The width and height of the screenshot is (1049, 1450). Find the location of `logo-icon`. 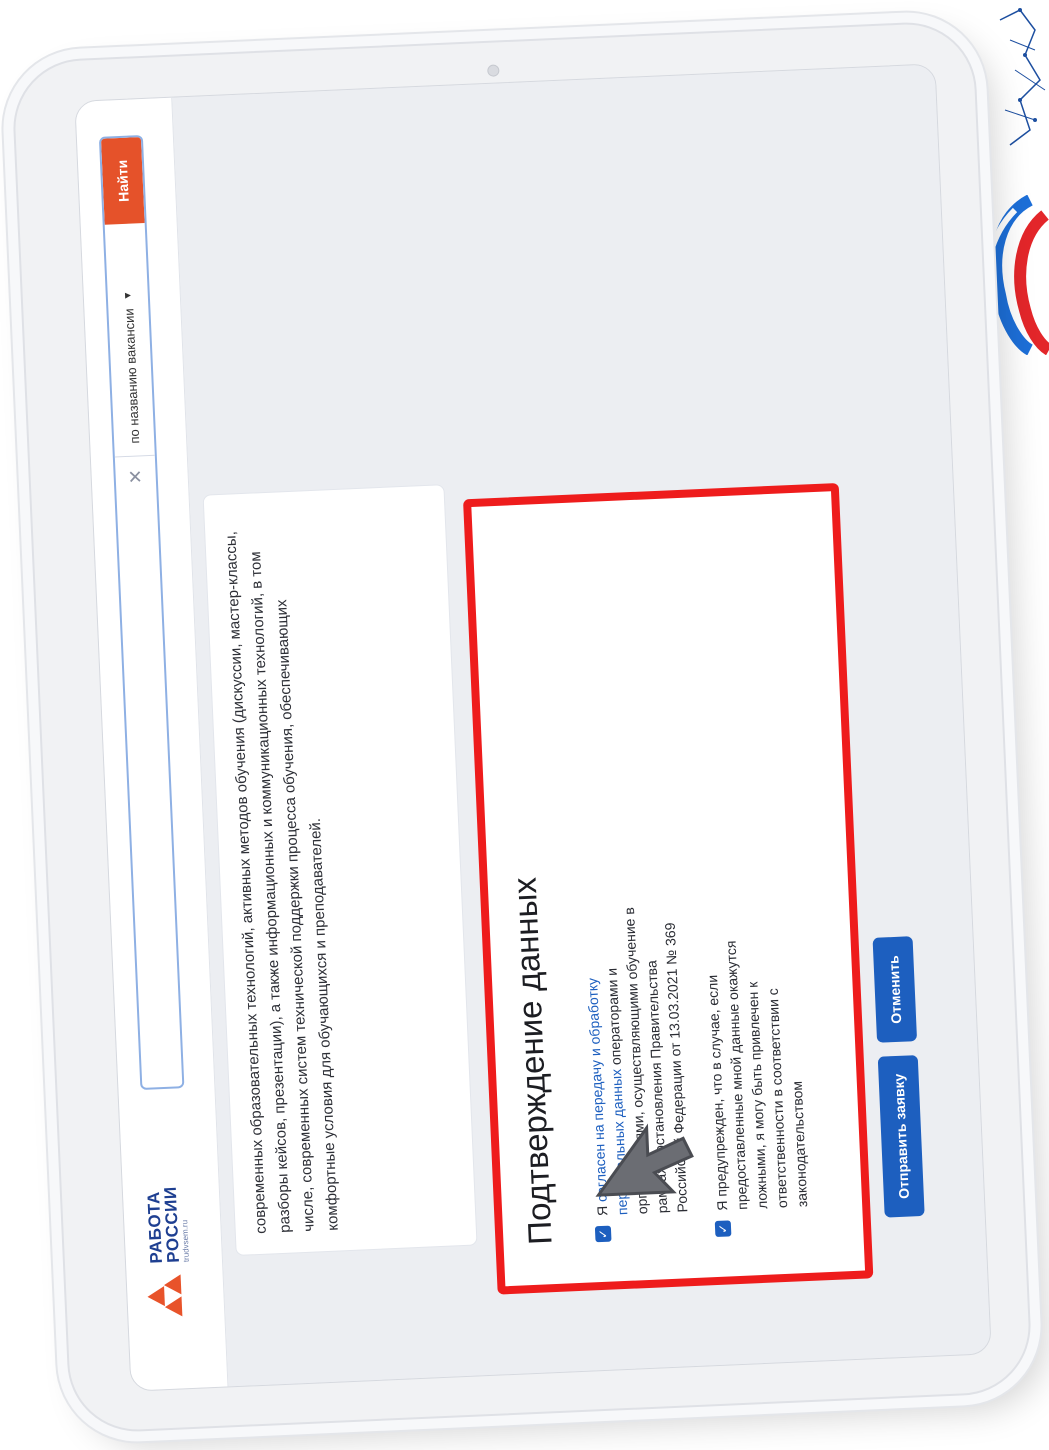

logo-icon is located at coordinates (170, 1296).